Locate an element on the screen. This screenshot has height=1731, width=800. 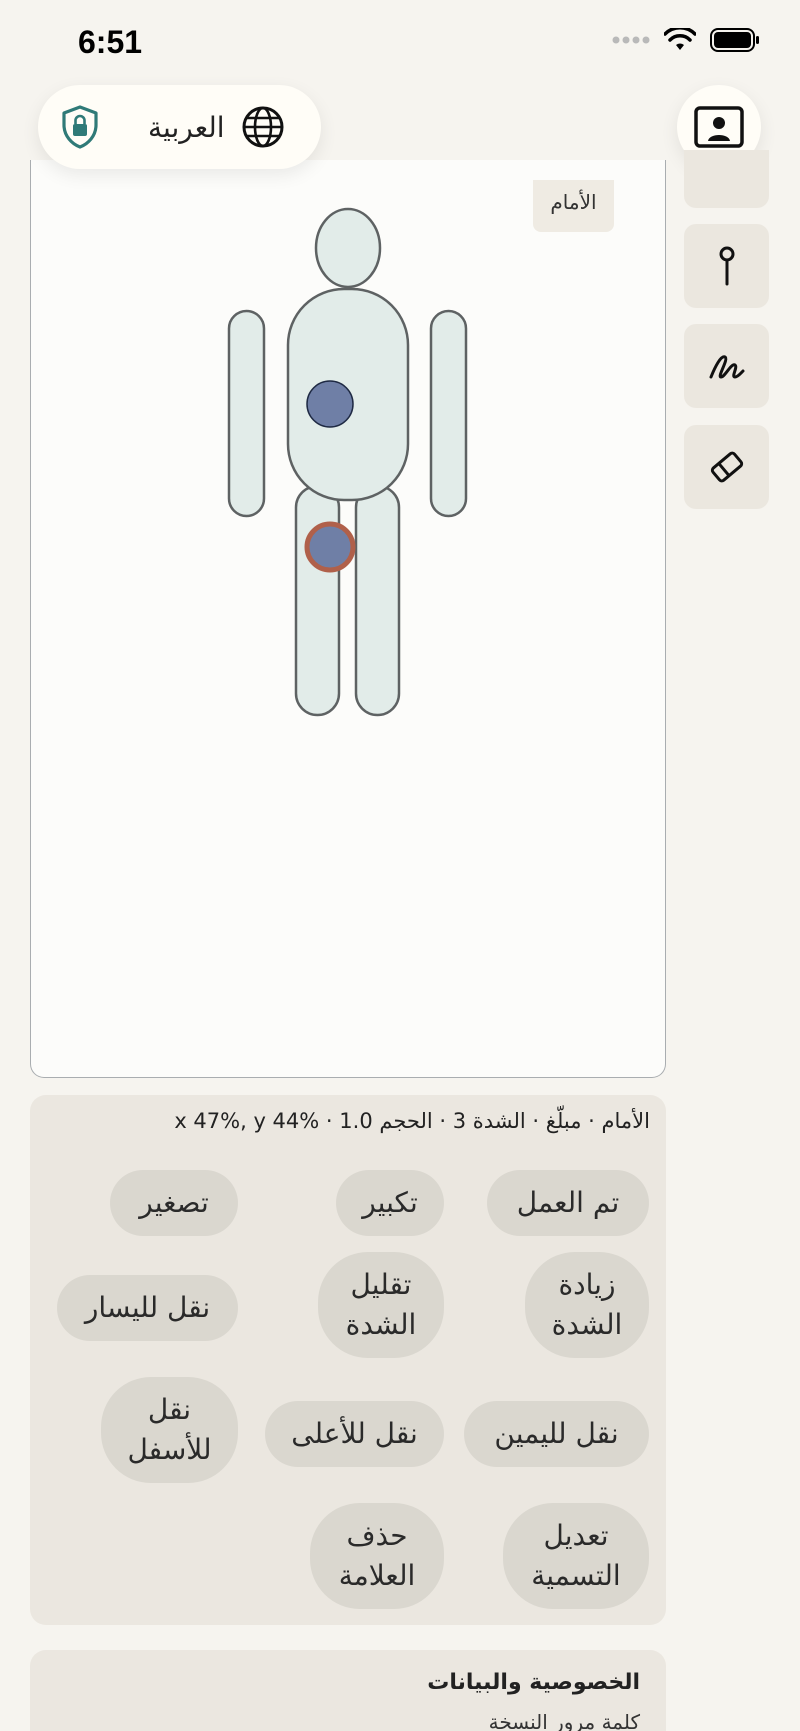
view-badge: الأمام is located at coordinates (573, 206).